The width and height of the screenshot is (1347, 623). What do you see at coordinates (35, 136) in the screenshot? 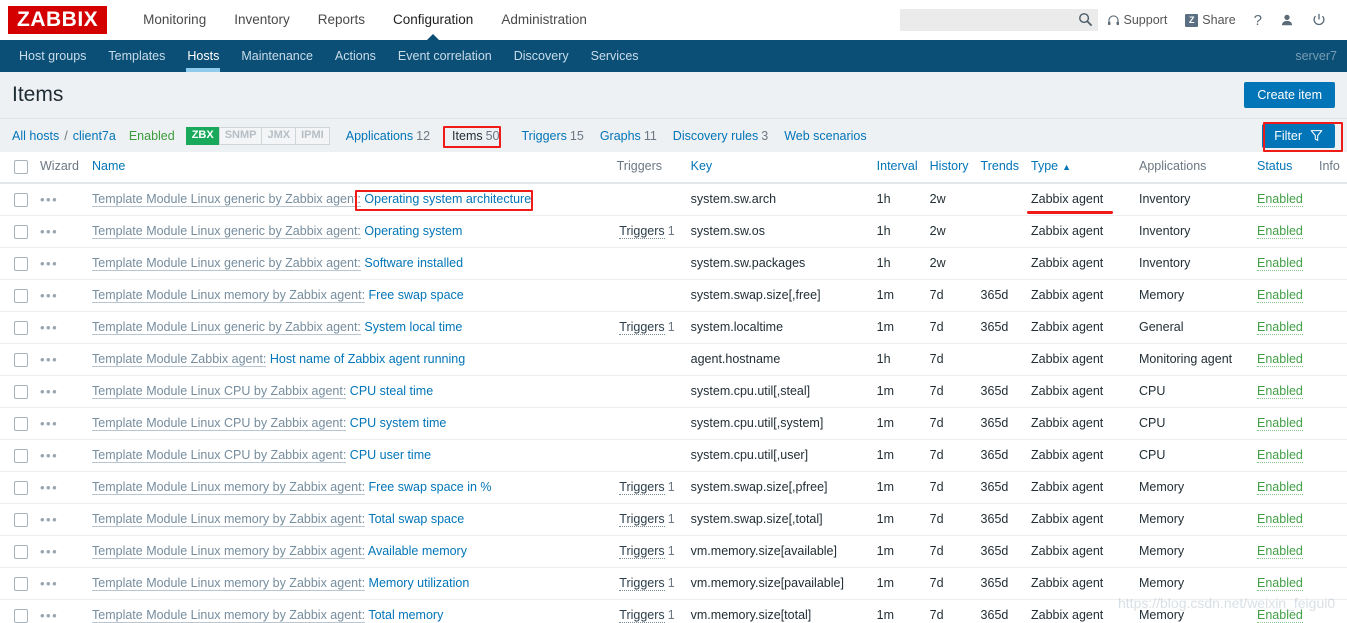
I see `breadcrumb-all-hosts: All hosts` at bounding box center [35, 136].